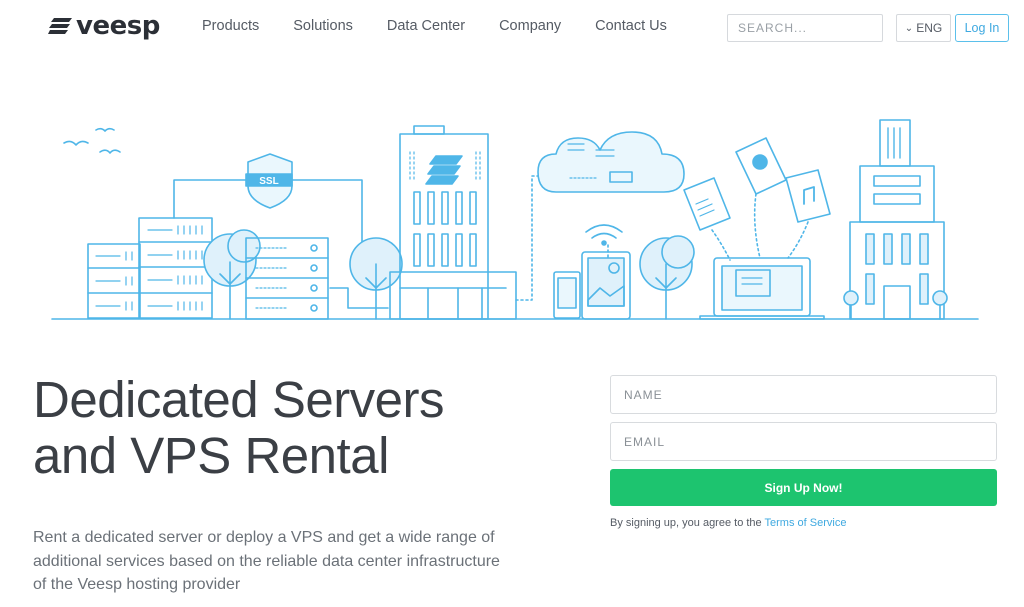 This screenshot has height=607, width=1024. What do you see at coordinates (806, 523) in the screenshot?
I see `terms-of-service-link: Terms of Service` at bounding box center [806, 523].